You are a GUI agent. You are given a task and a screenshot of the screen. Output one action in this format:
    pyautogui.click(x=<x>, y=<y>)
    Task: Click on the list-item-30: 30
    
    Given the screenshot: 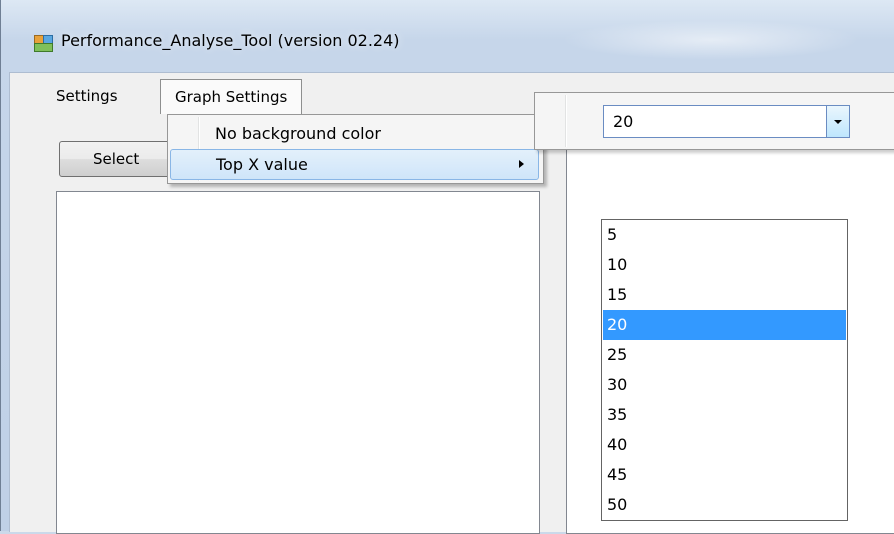 What is the action you would take?
    pyautogui.click(x=724, y=385)
    